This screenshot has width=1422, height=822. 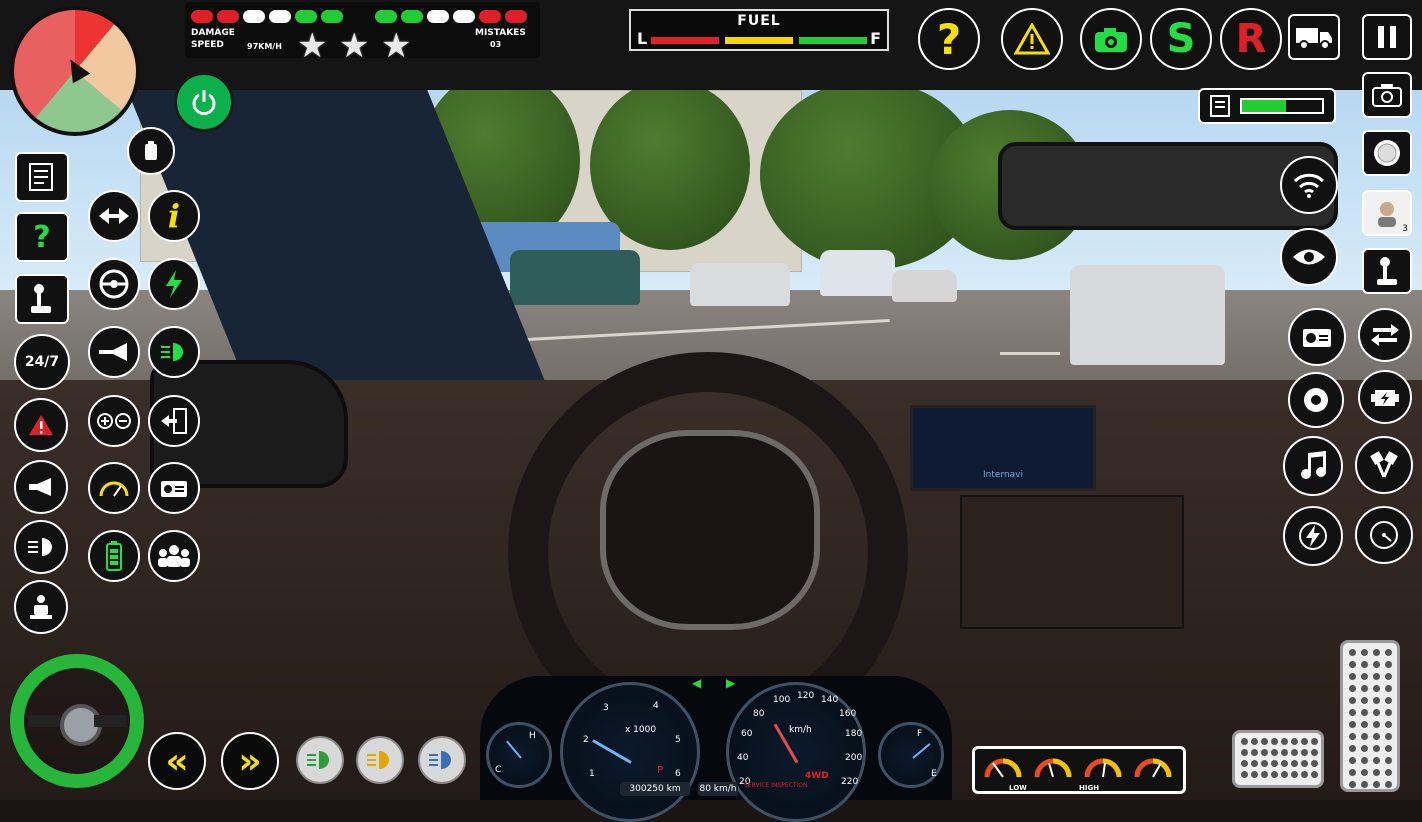 I want to click on fog-light-button, so click(x=320, y=760).